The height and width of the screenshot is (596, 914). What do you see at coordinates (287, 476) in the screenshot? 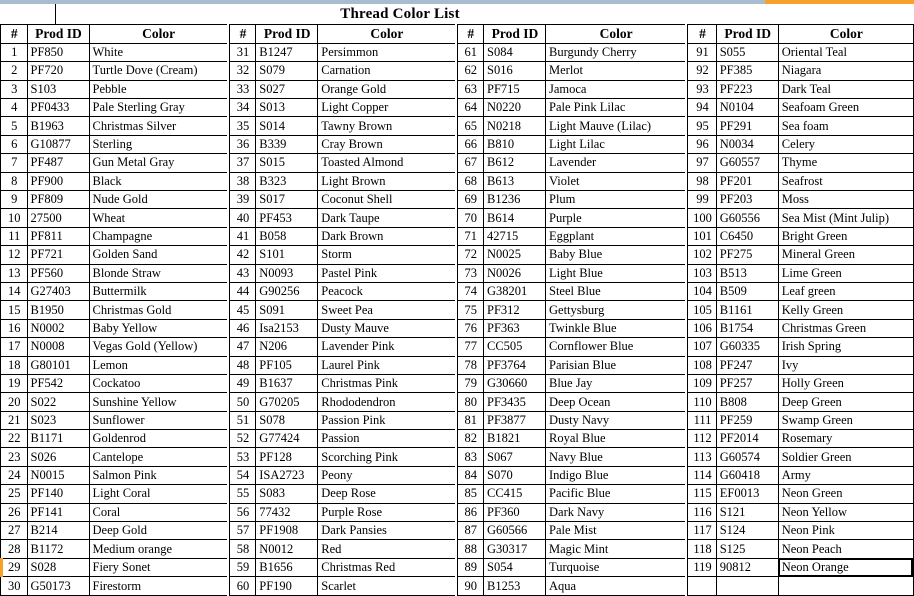
I see `cell-prod-id: ISA2723` at bounding box center [287, 476].